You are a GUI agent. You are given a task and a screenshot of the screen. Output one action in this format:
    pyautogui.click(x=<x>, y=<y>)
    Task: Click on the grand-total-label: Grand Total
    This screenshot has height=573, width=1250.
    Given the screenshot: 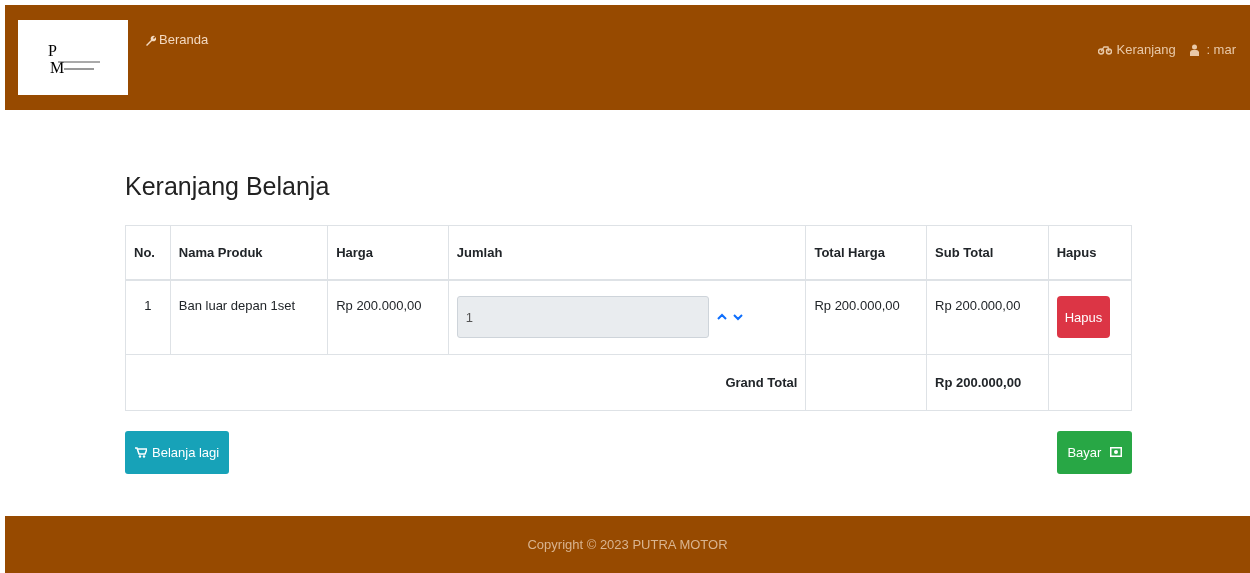 What is the action you would take?
    pyautogui.click(x=761, y=382)
    